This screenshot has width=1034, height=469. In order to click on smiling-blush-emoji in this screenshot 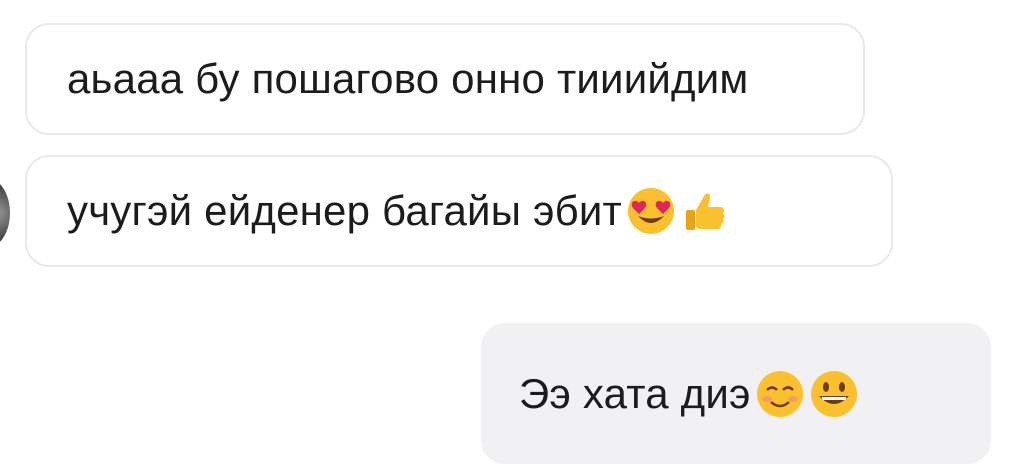, I will do `click(780, 394)`.